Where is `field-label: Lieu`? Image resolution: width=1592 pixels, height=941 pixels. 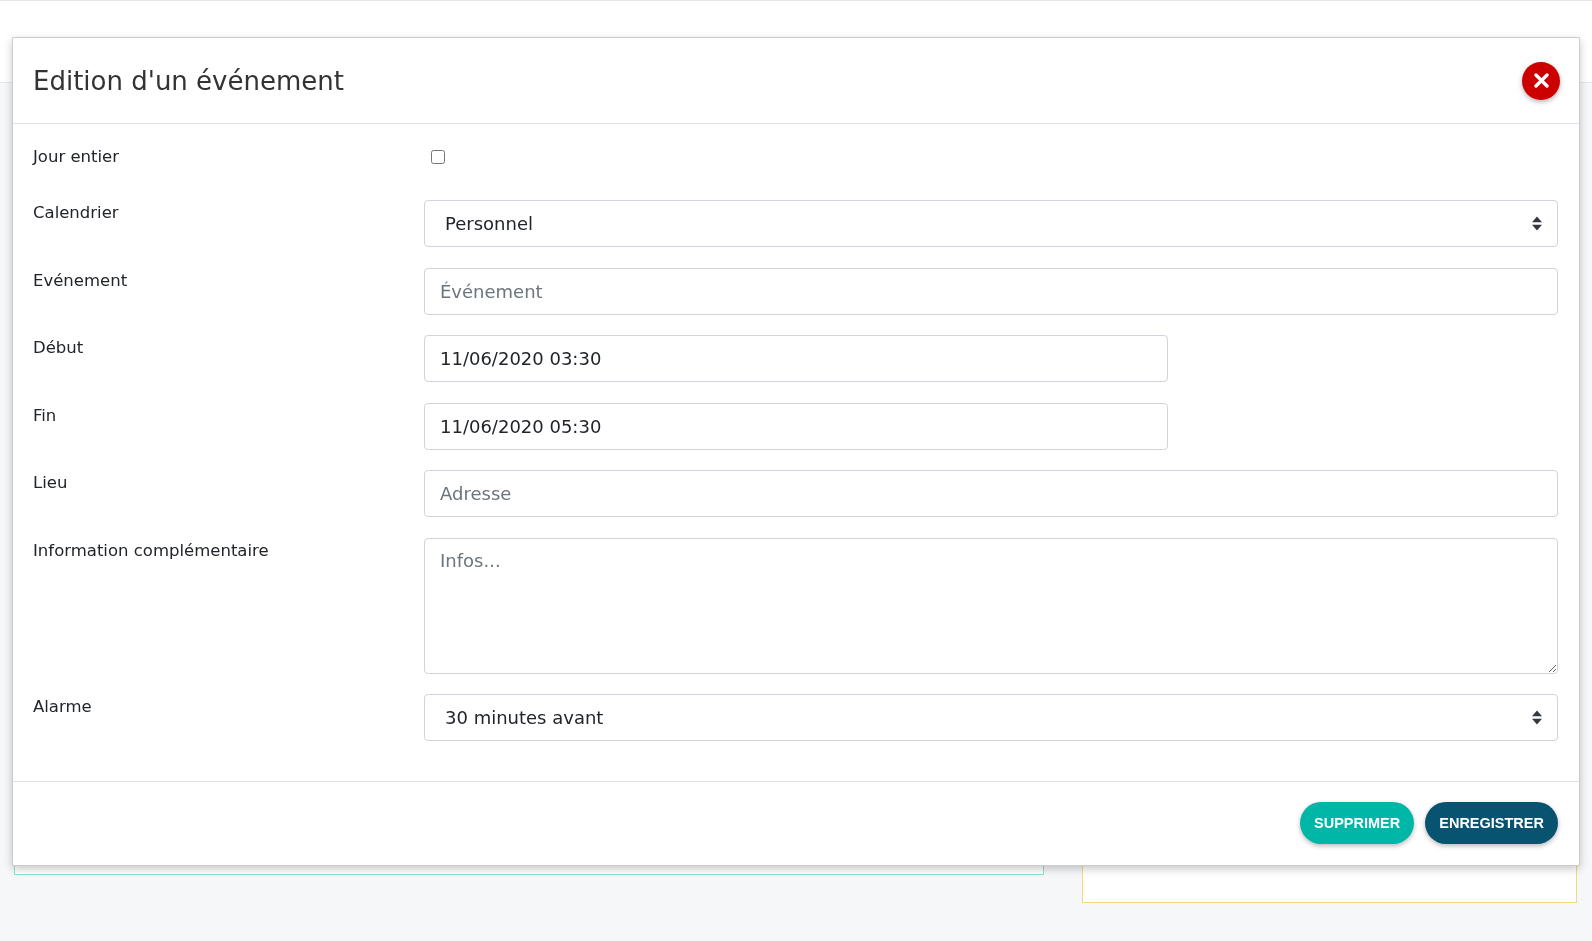
field-label: Lieu is located at coordinates (51, 483).